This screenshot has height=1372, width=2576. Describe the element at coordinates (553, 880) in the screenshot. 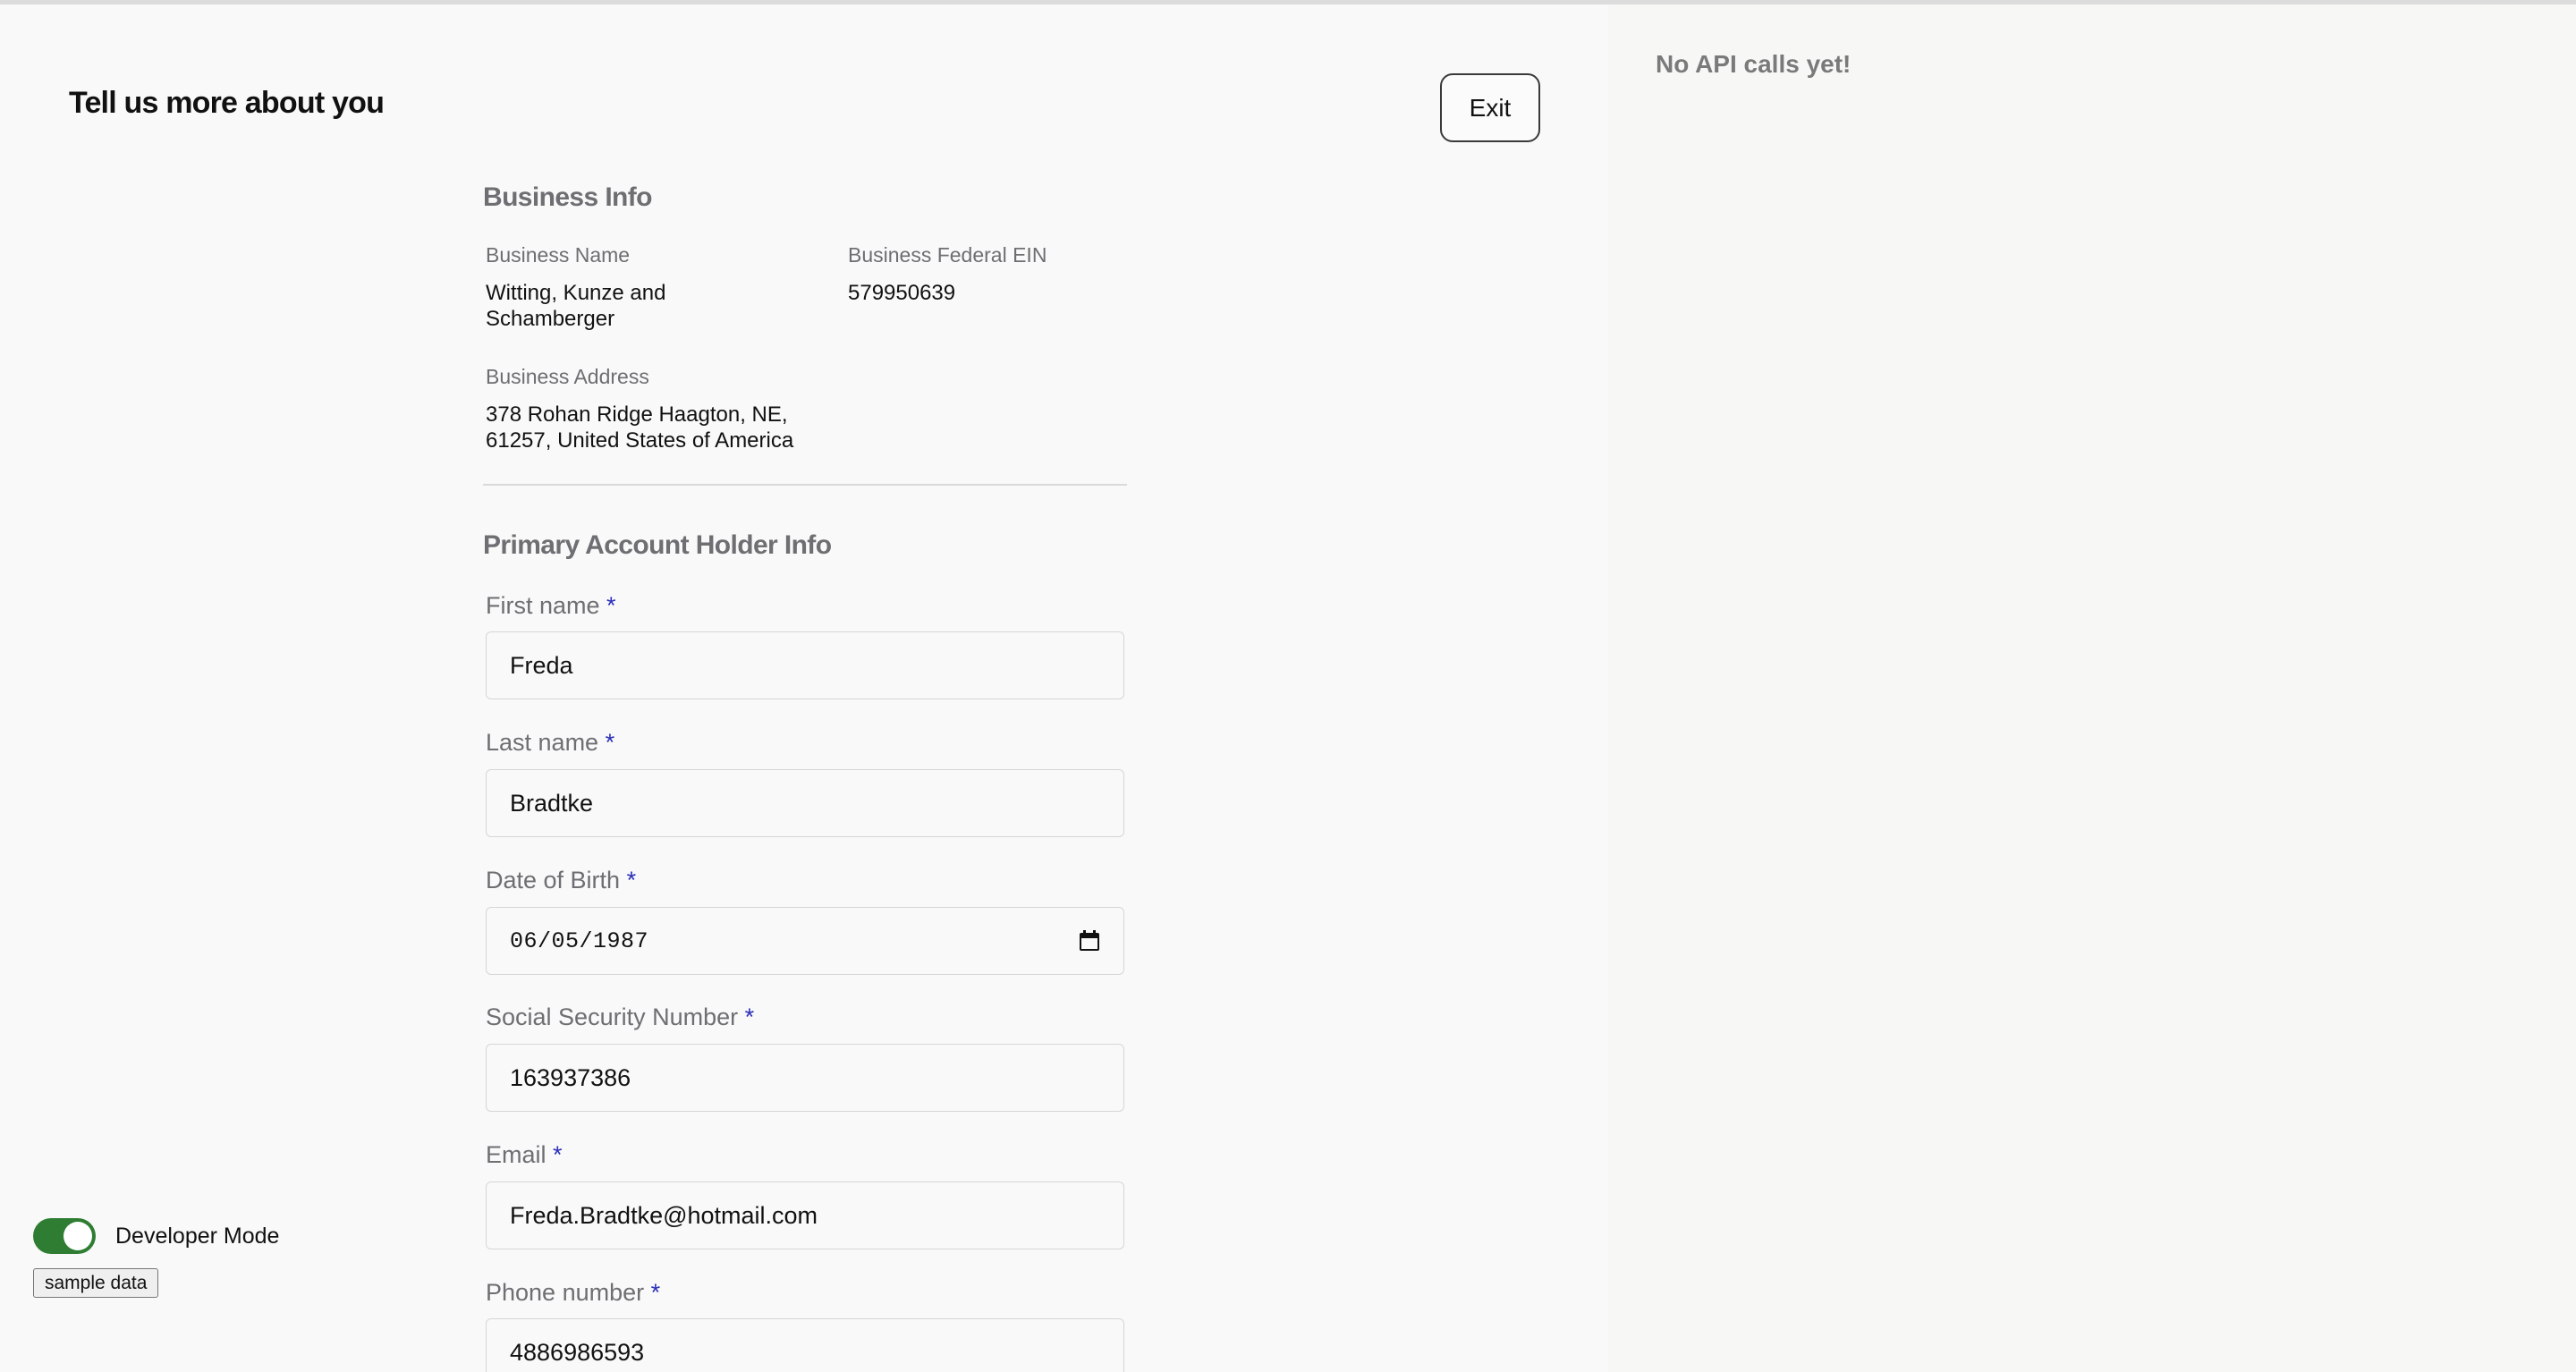

I see `dob-label-text: Date of Birth` at that location.